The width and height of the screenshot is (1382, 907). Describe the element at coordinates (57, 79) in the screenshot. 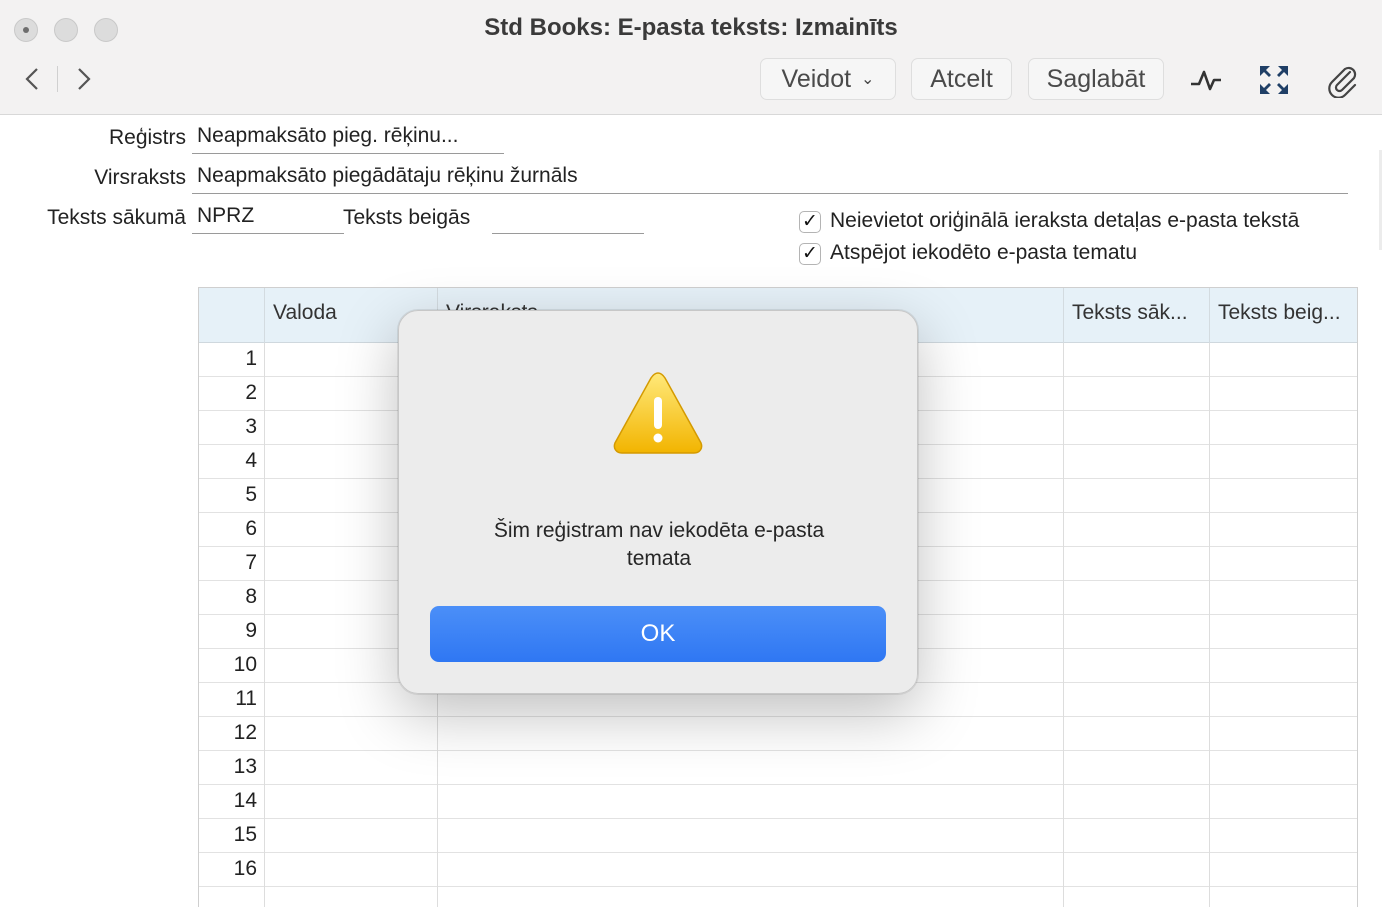

I see `nav-divider` at that location.